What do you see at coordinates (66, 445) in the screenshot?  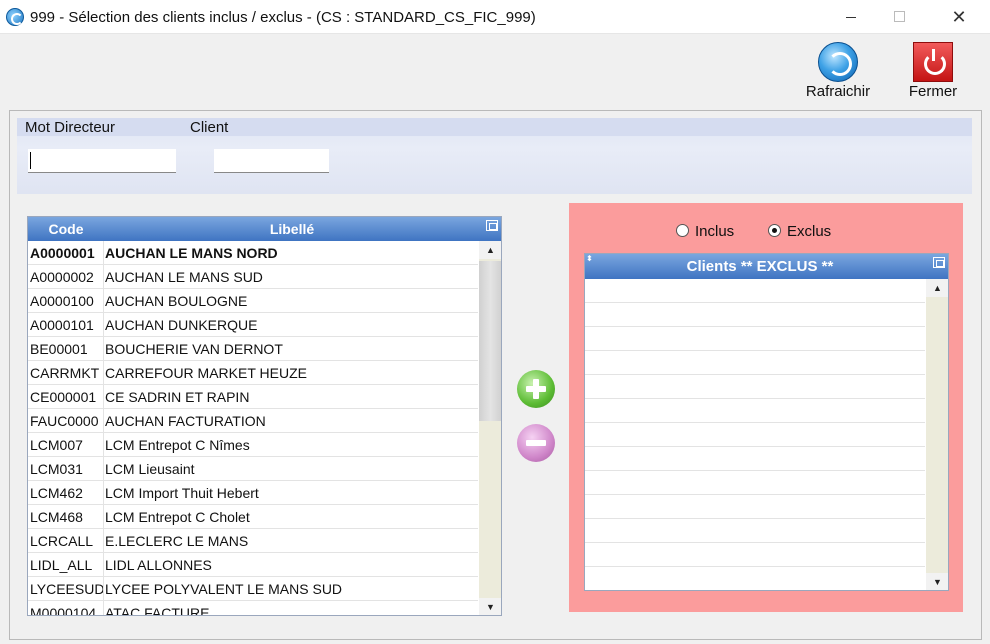 I see `cell-code: LCM007` at bounding box center [66, 445].